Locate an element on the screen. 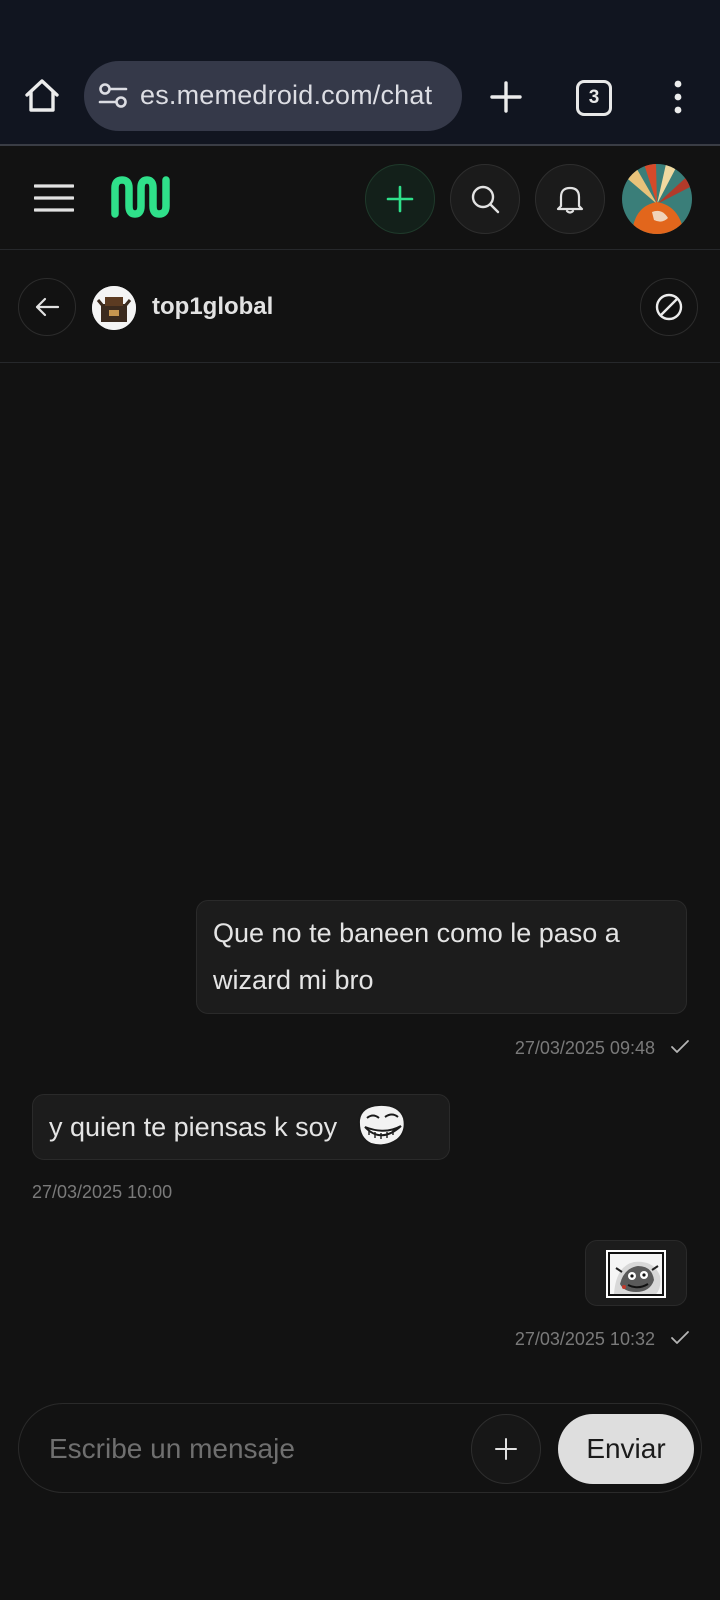 The image size is (720, 1600). memedroid-logo is located at coordinates (141, 197).